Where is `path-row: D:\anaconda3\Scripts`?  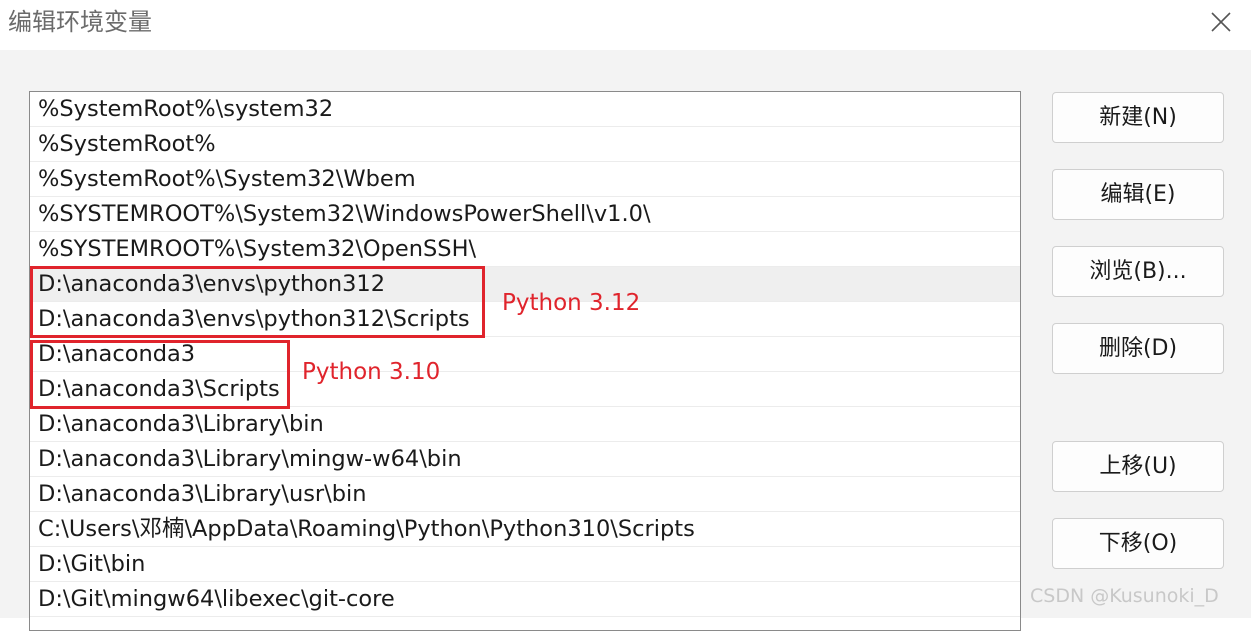 path-row: D:\anaconda3\Scripts is located at coordinates (525, 389).